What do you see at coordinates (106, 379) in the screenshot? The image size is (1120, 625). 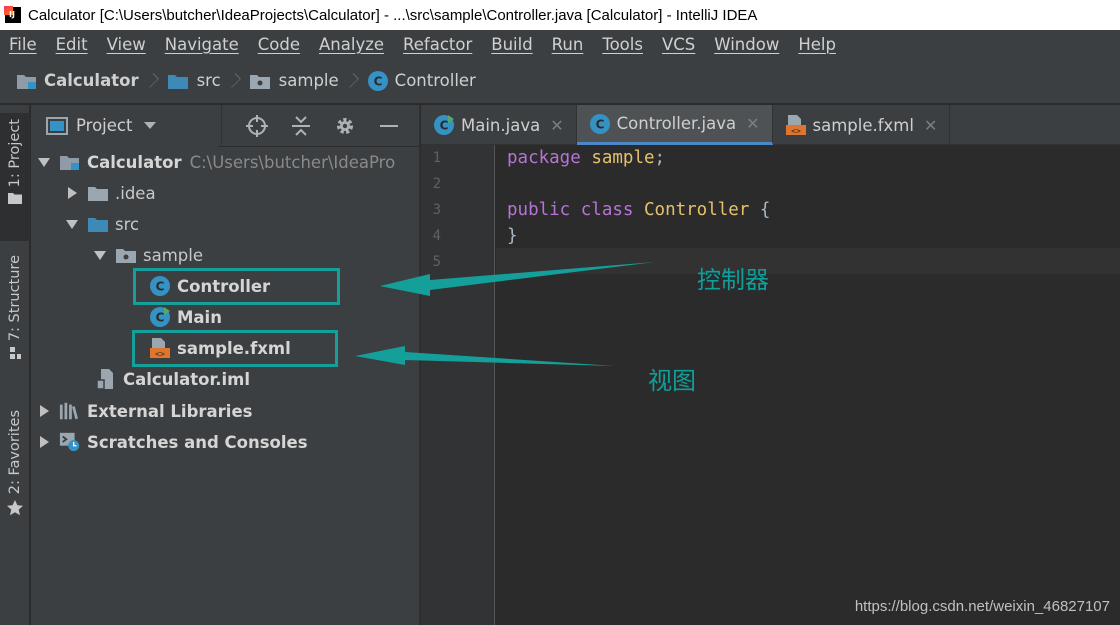 I see `module-file-icon` at bounding box center [106, 379].